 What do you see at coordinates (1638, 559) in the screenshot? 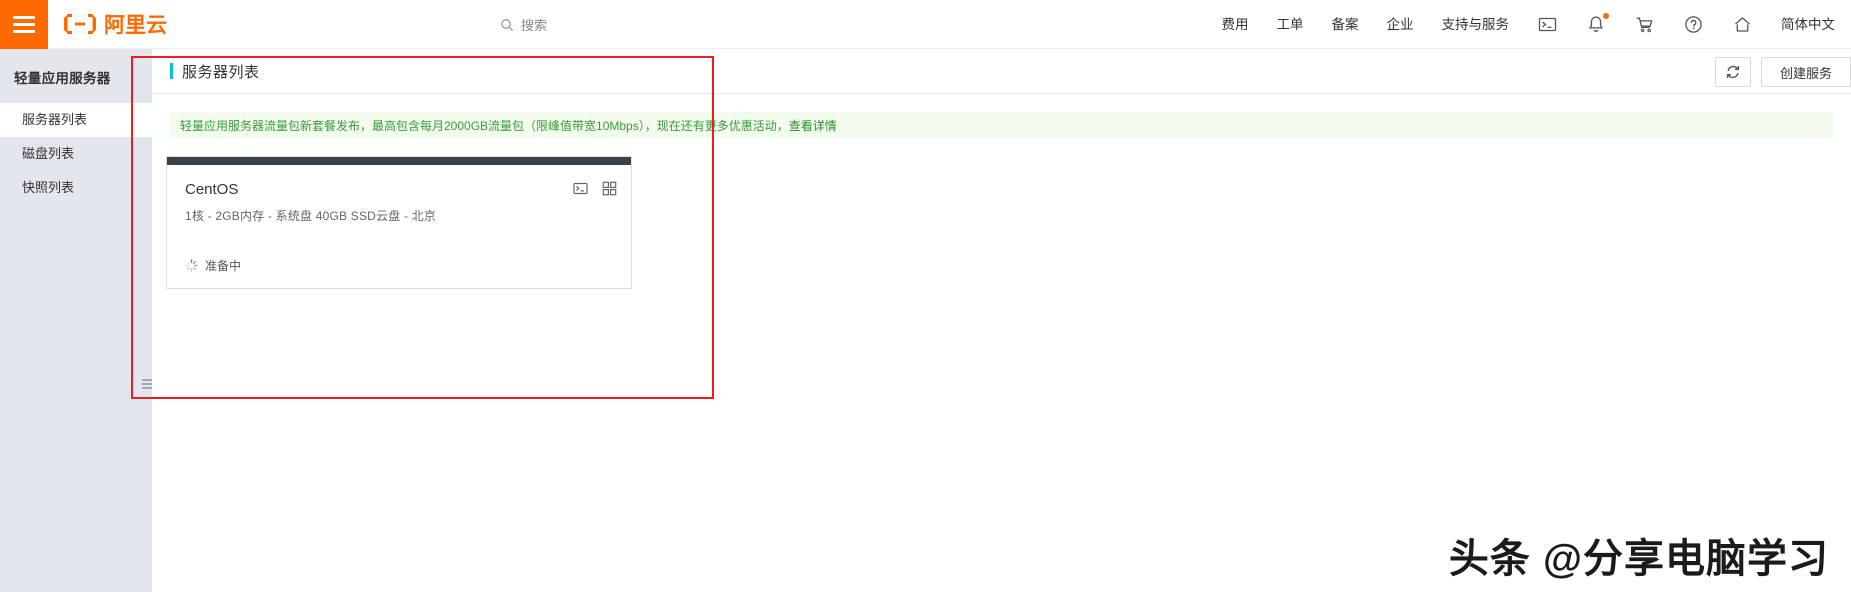
I see `watermark: 头条 @分享电脑学习` at bounding box center [1638, 559].